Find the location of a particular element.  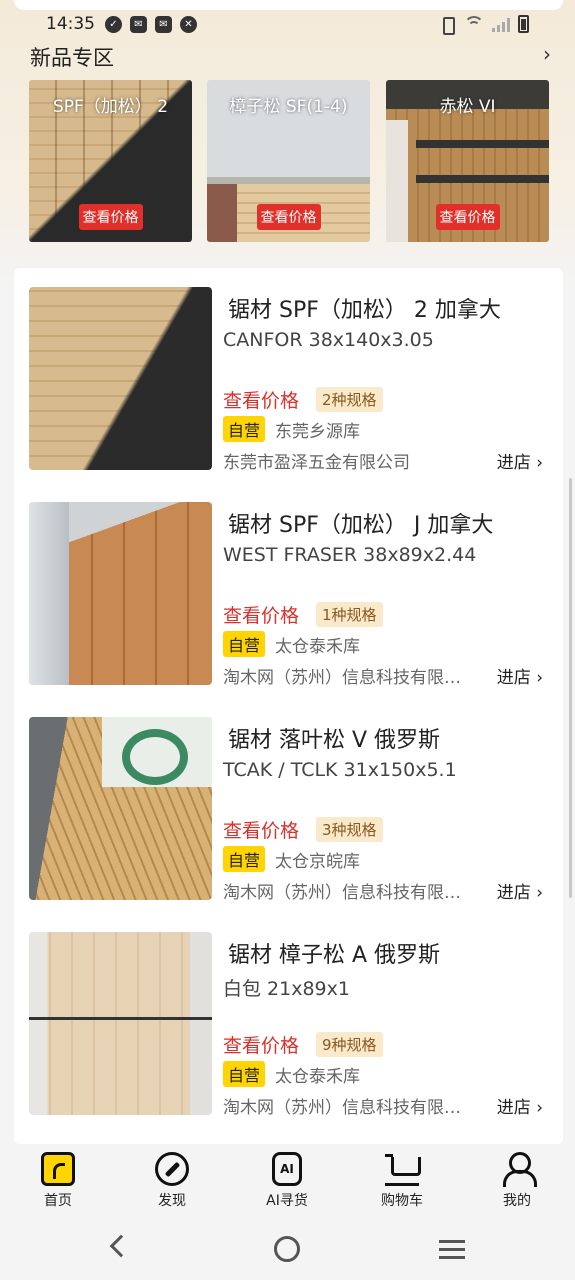

warehouse-name: 东莞乡源库 is located at coordinates (317, 432).